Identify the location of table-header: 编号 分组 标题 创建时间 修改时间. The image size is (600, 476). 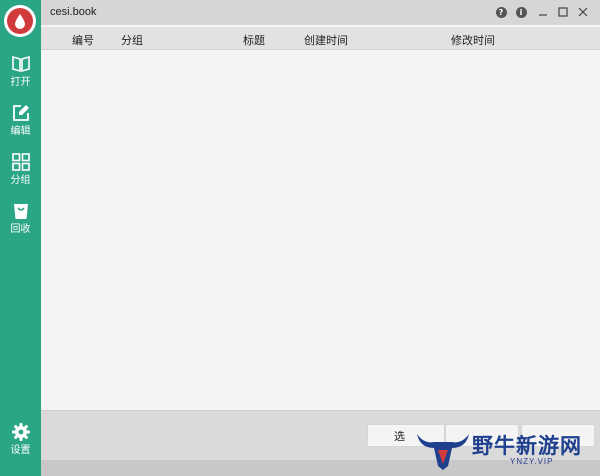
(320, 38).